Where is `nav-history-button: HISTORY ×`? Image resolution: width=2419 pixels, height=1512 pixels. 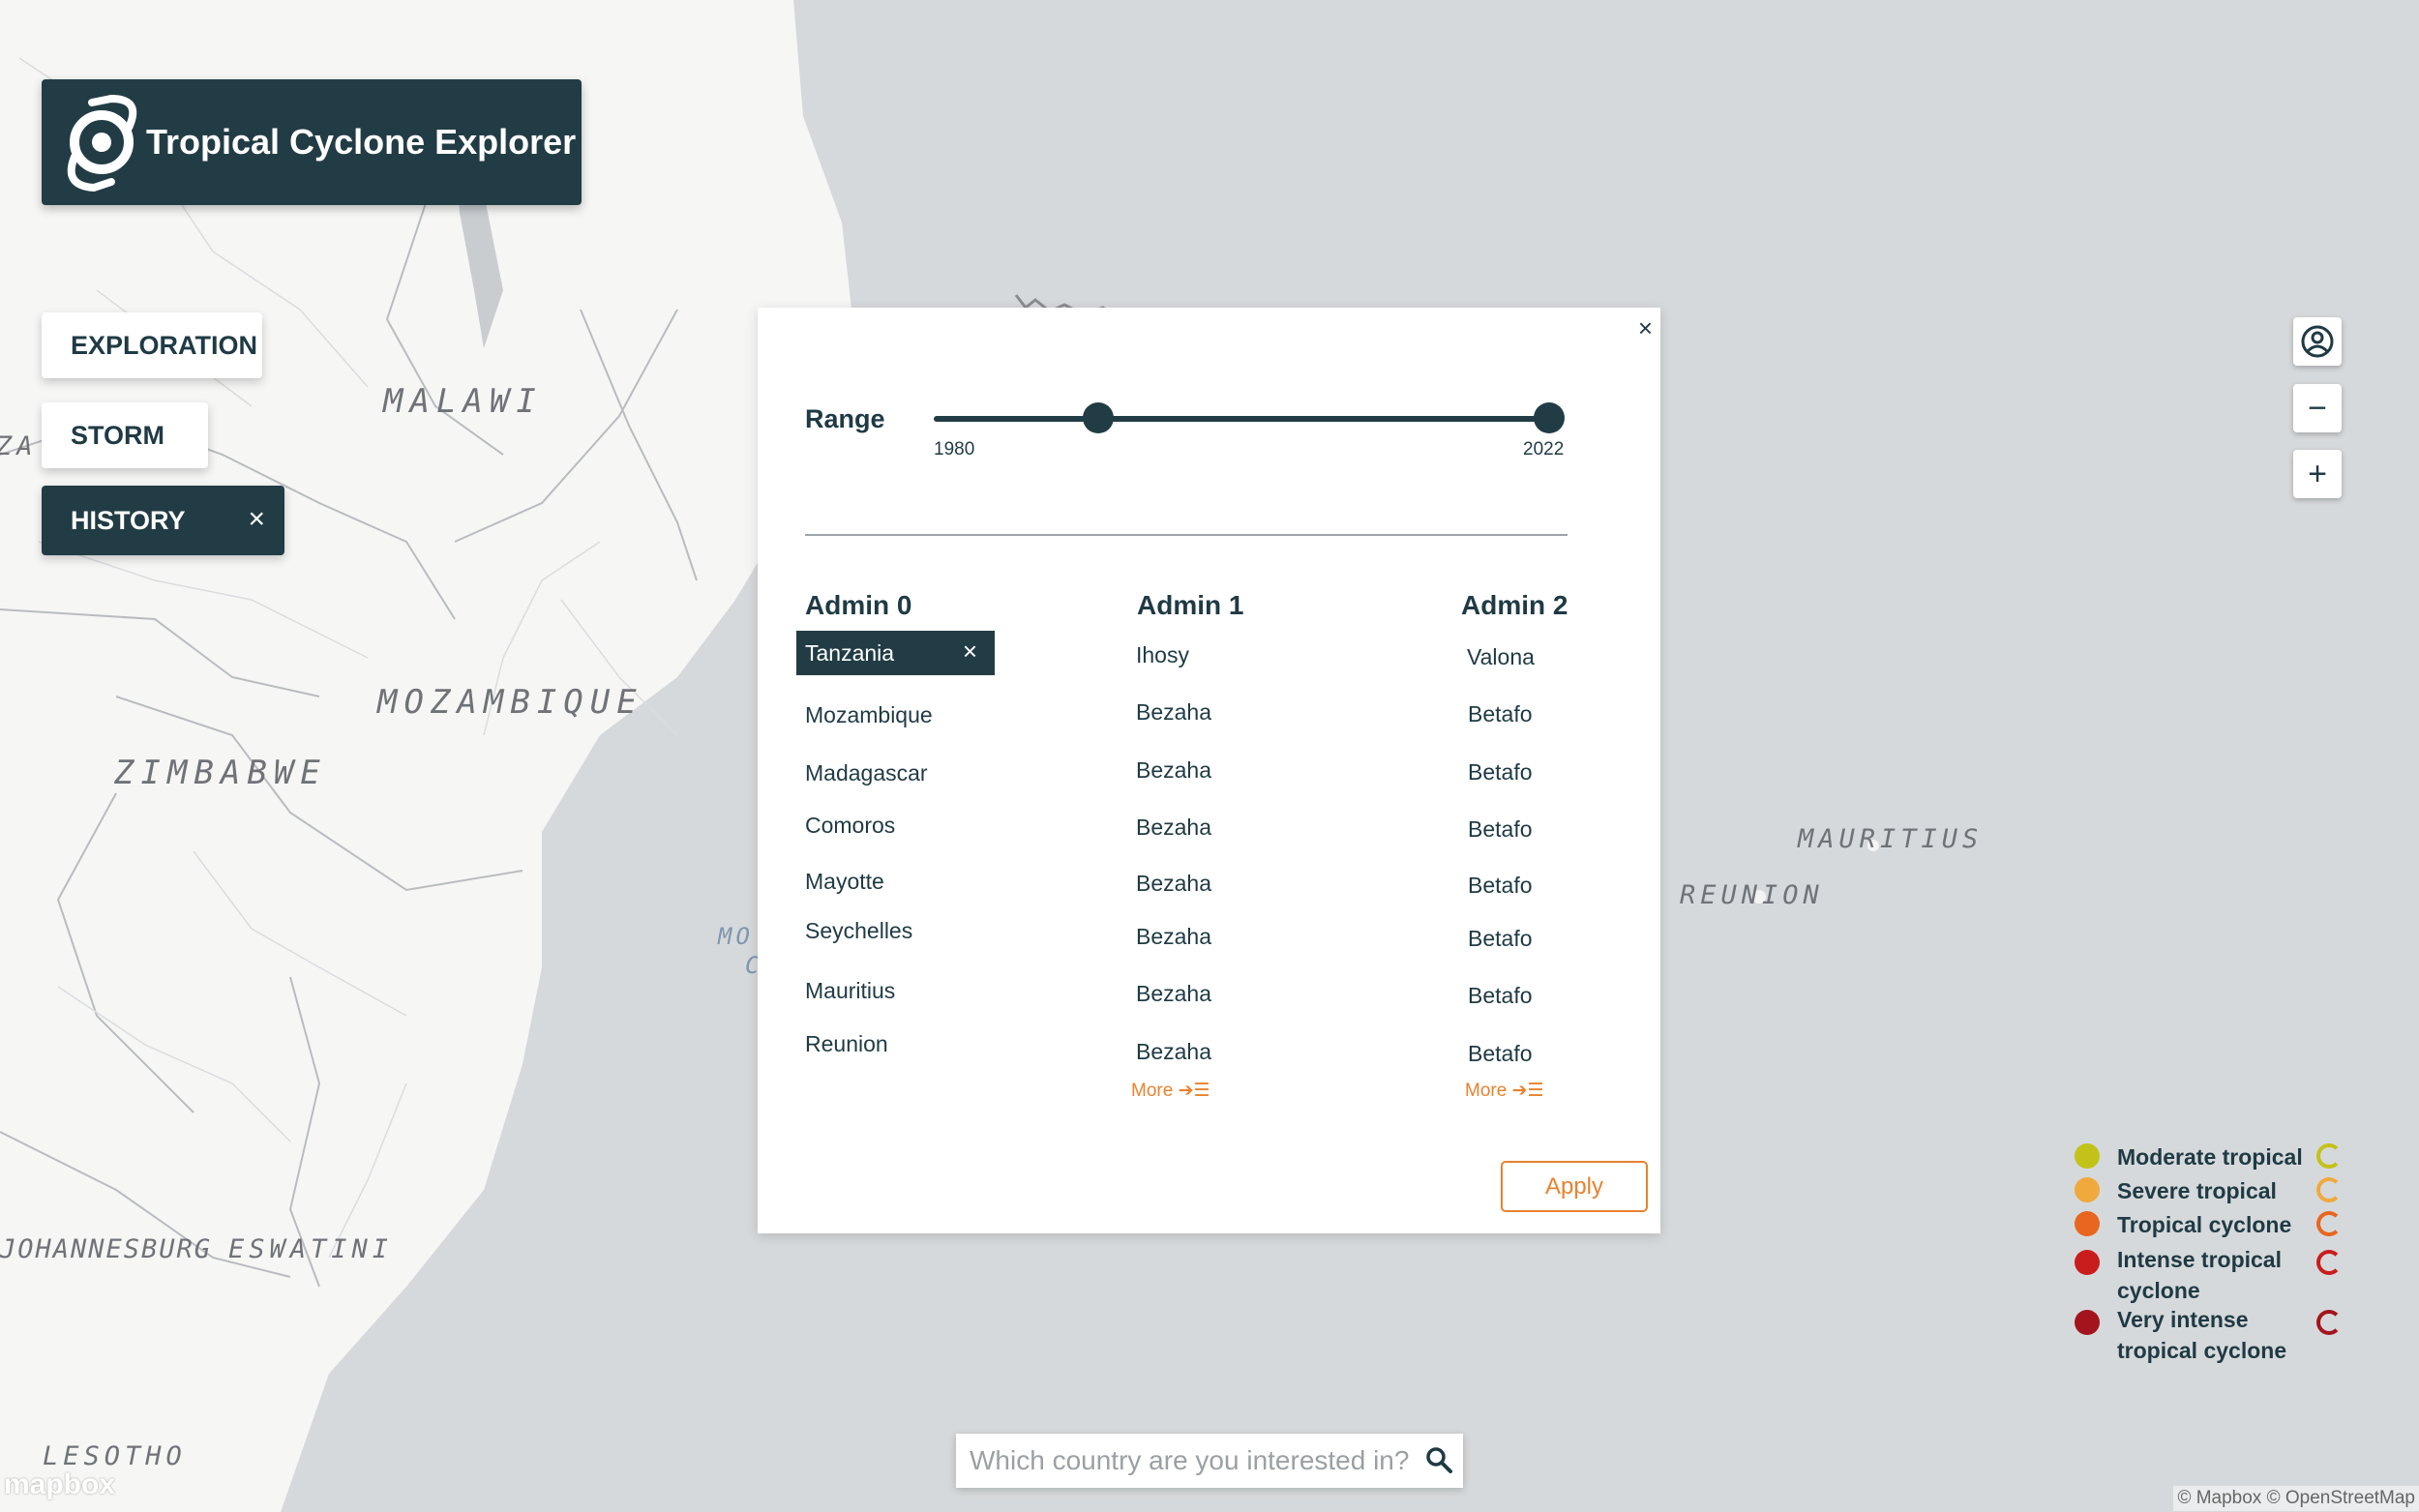 nav-history-button: HISTORY × is located at coordinates (163, 521).